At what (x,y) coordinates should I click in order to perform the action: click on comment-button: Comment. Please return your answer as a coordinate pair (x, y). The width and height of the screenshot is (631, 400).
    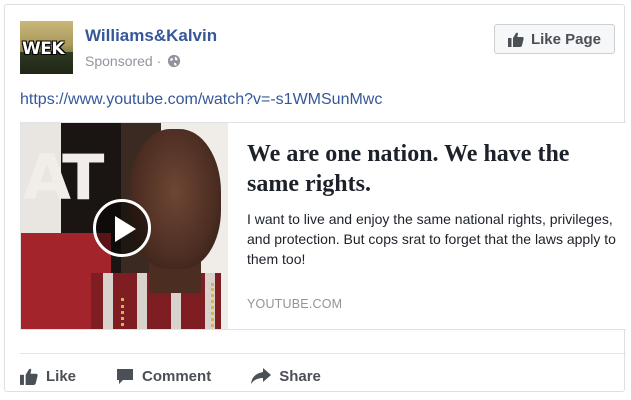
    Looking at the image, I should click on (163, 376).